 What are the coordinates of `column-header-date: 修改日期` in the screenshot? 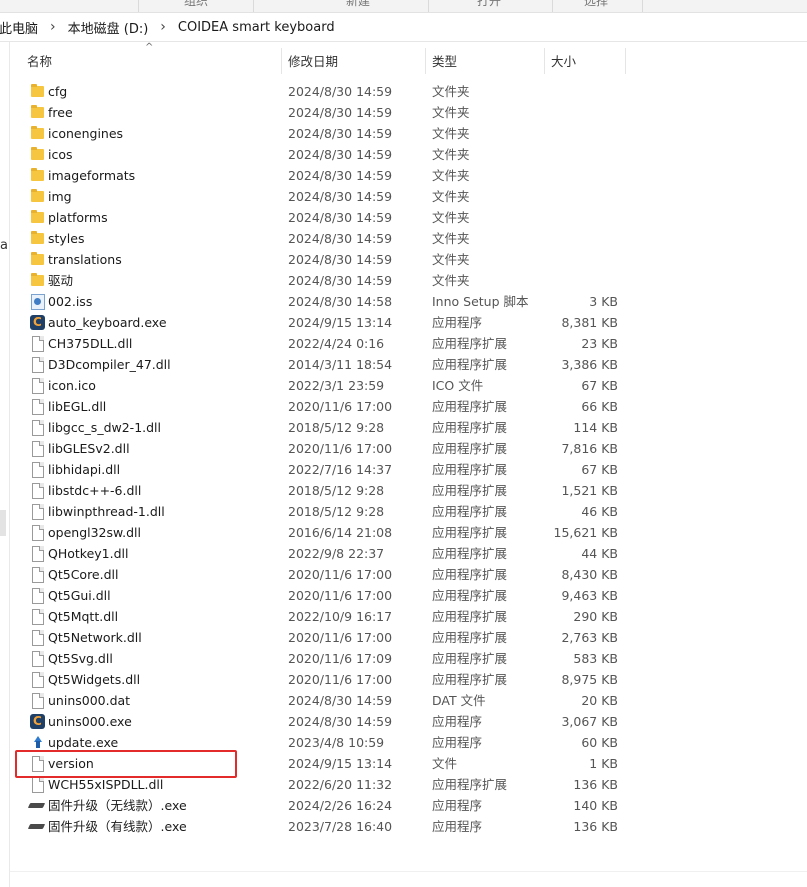 It's located at (350, 60).